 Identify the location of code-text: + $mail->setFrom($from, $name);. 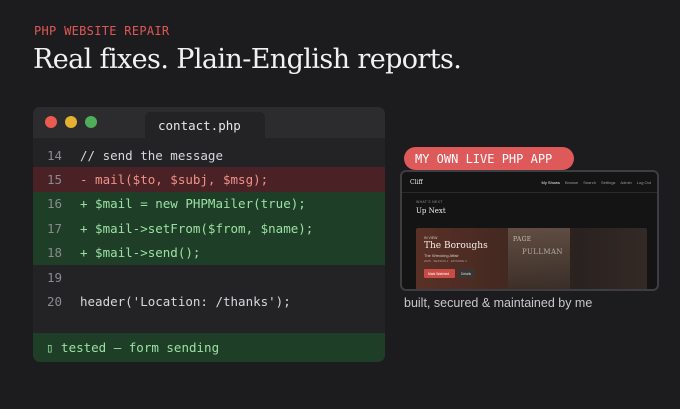
(197, 228).